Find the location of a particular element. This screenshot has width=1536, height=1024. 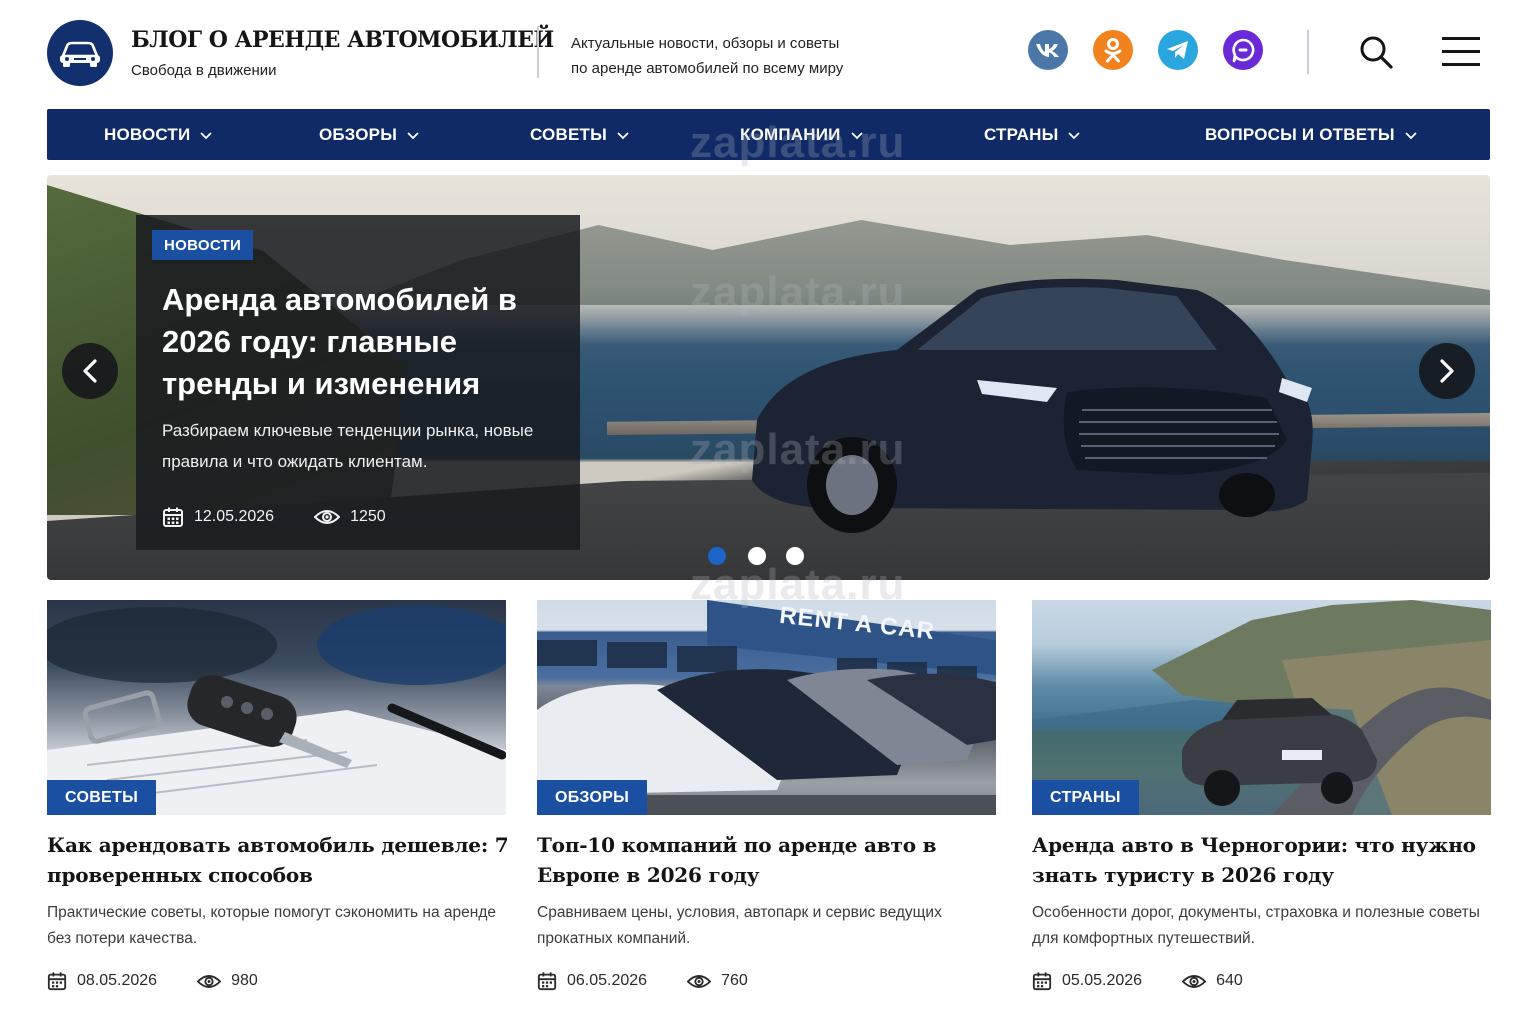

telegram-icon is located at coordinates (1177, 50).